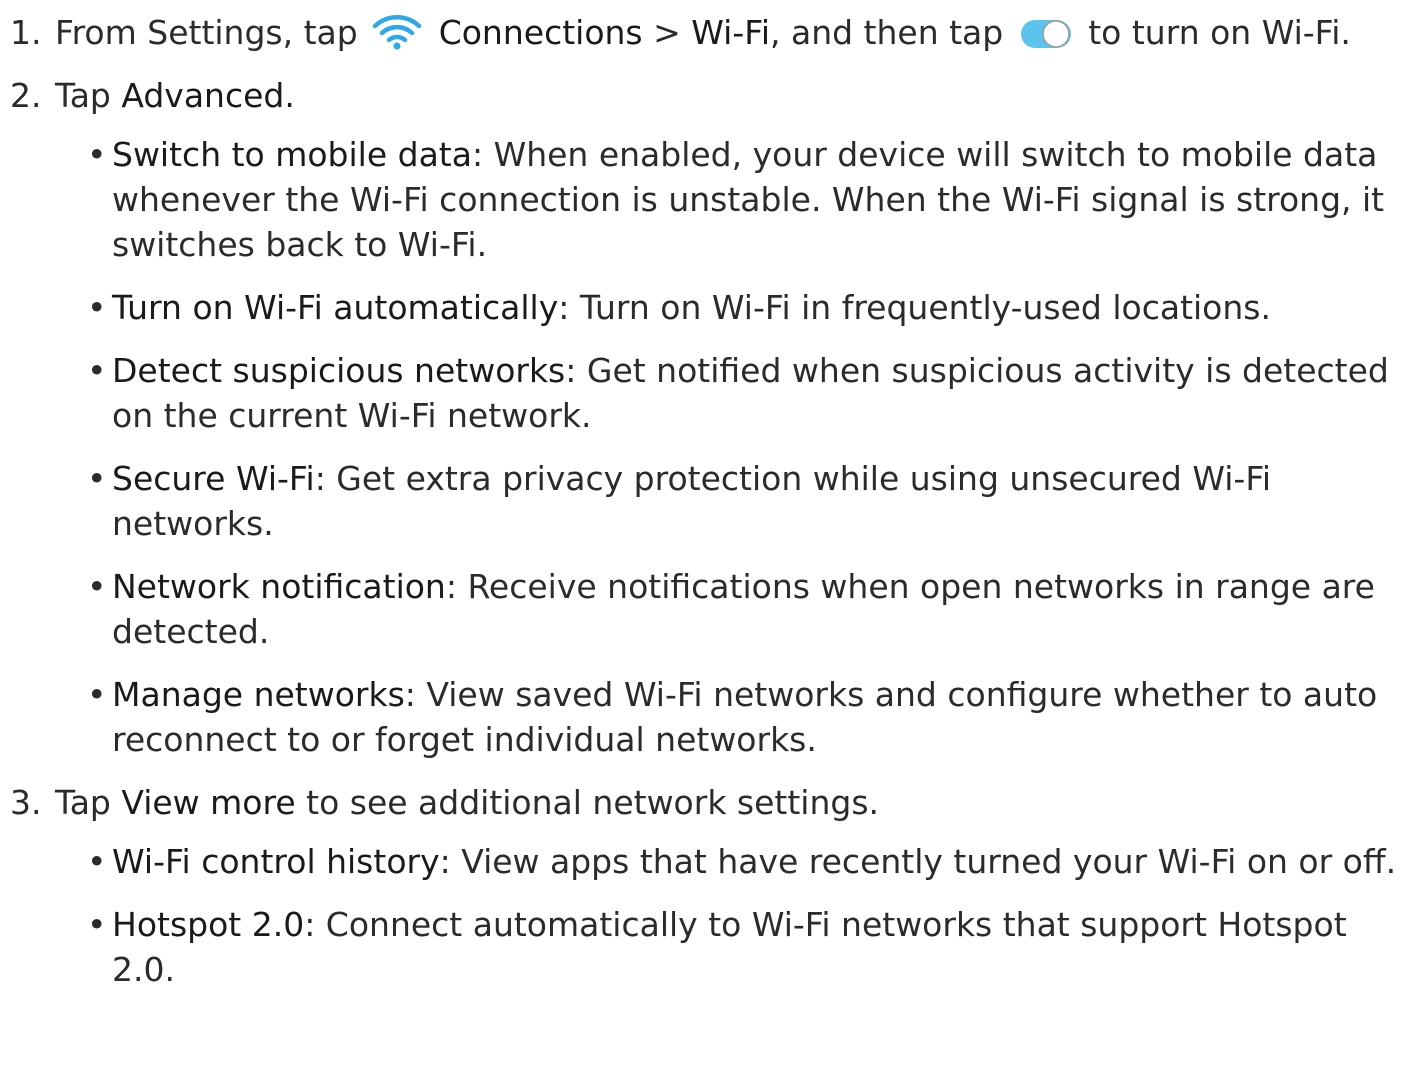 The height and width of the screenshot is (1070, 1424). I want to click on item-label: Detect suspicious networks, so click(339, 370).